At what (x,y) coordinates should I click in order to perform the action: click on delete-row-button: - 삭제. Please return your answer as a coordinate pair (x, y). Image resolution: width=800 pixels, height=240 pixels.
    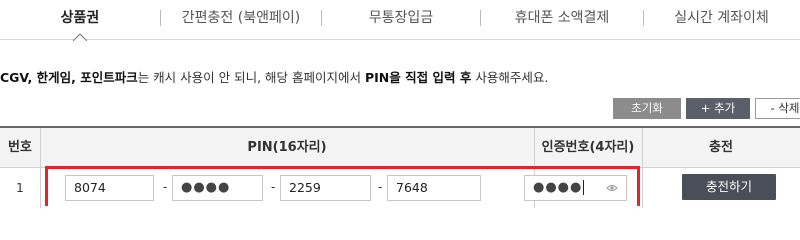
    Looking at the image, I should click on (777, 108).